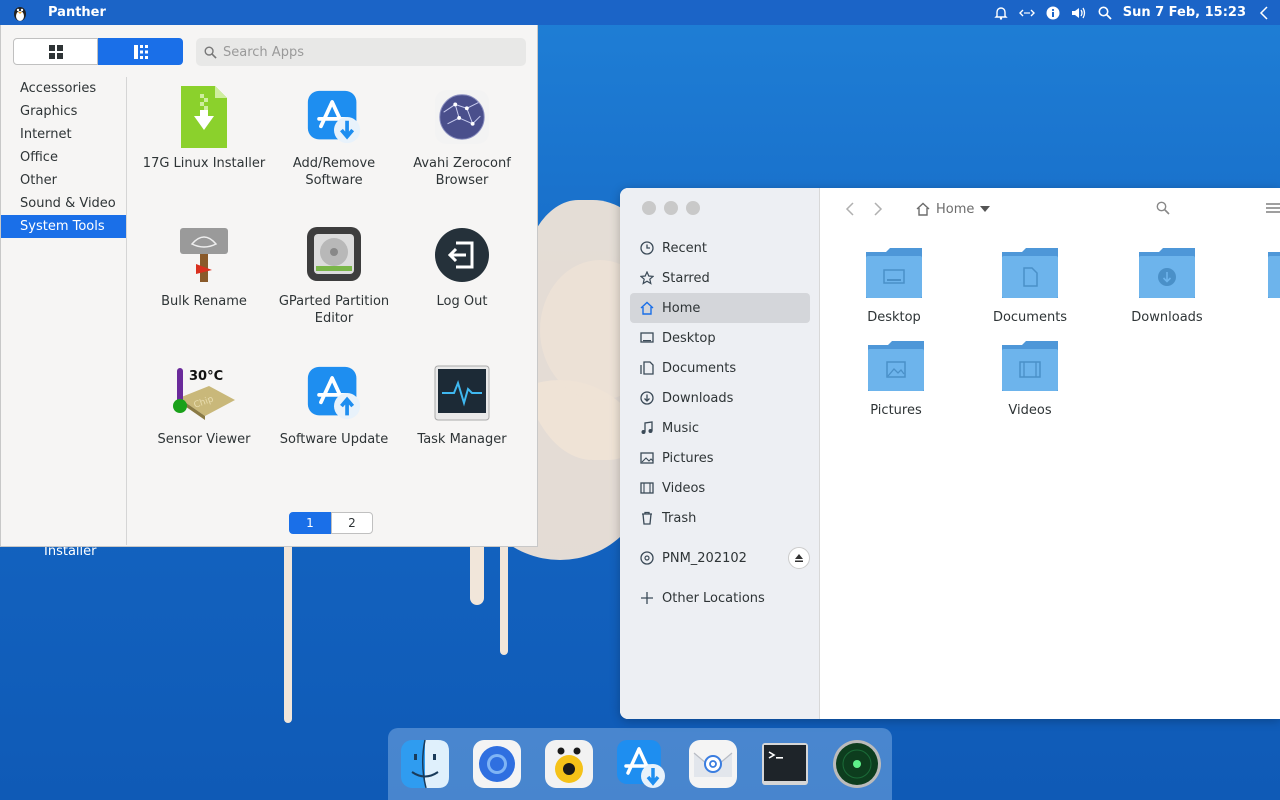 The height and width of the screenshot is (800, 1280). What do you see at coordinates (878, 209) in the screenshot?
I see `forward-button` at bounding box center [878, 209].